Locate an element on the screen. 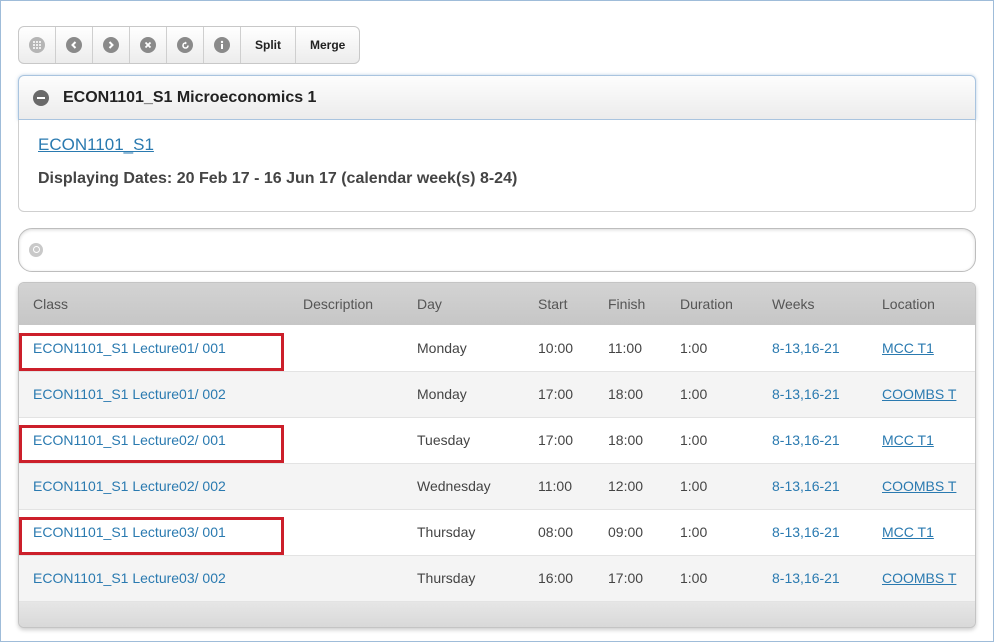 The height and width of the screenshot is (642, 994). refresh-icon is located at coordinates (185, 45).